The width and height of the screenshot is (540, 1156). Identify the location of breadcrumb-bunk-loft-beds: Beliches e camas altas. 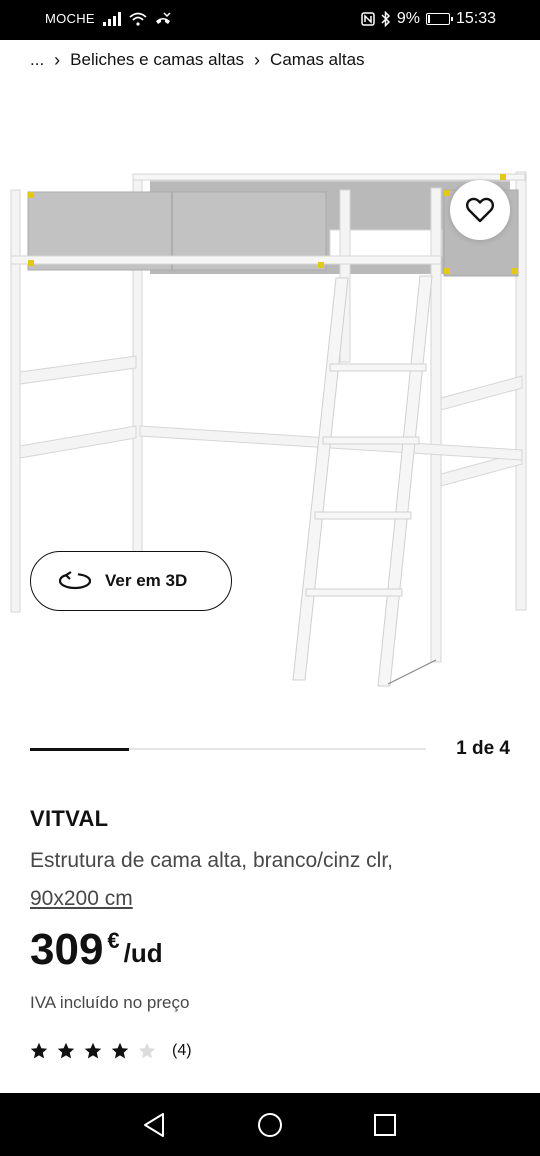
(157, 60).